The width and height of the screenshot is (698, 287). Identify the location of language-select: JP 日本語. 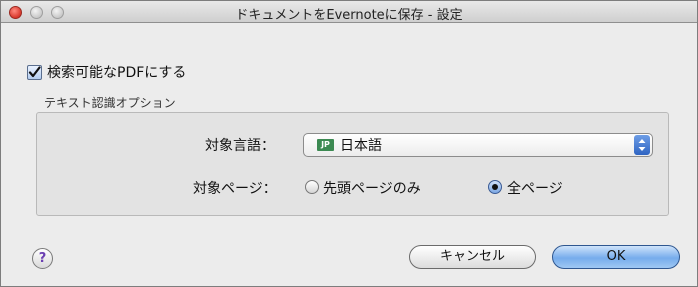
(478, 145).